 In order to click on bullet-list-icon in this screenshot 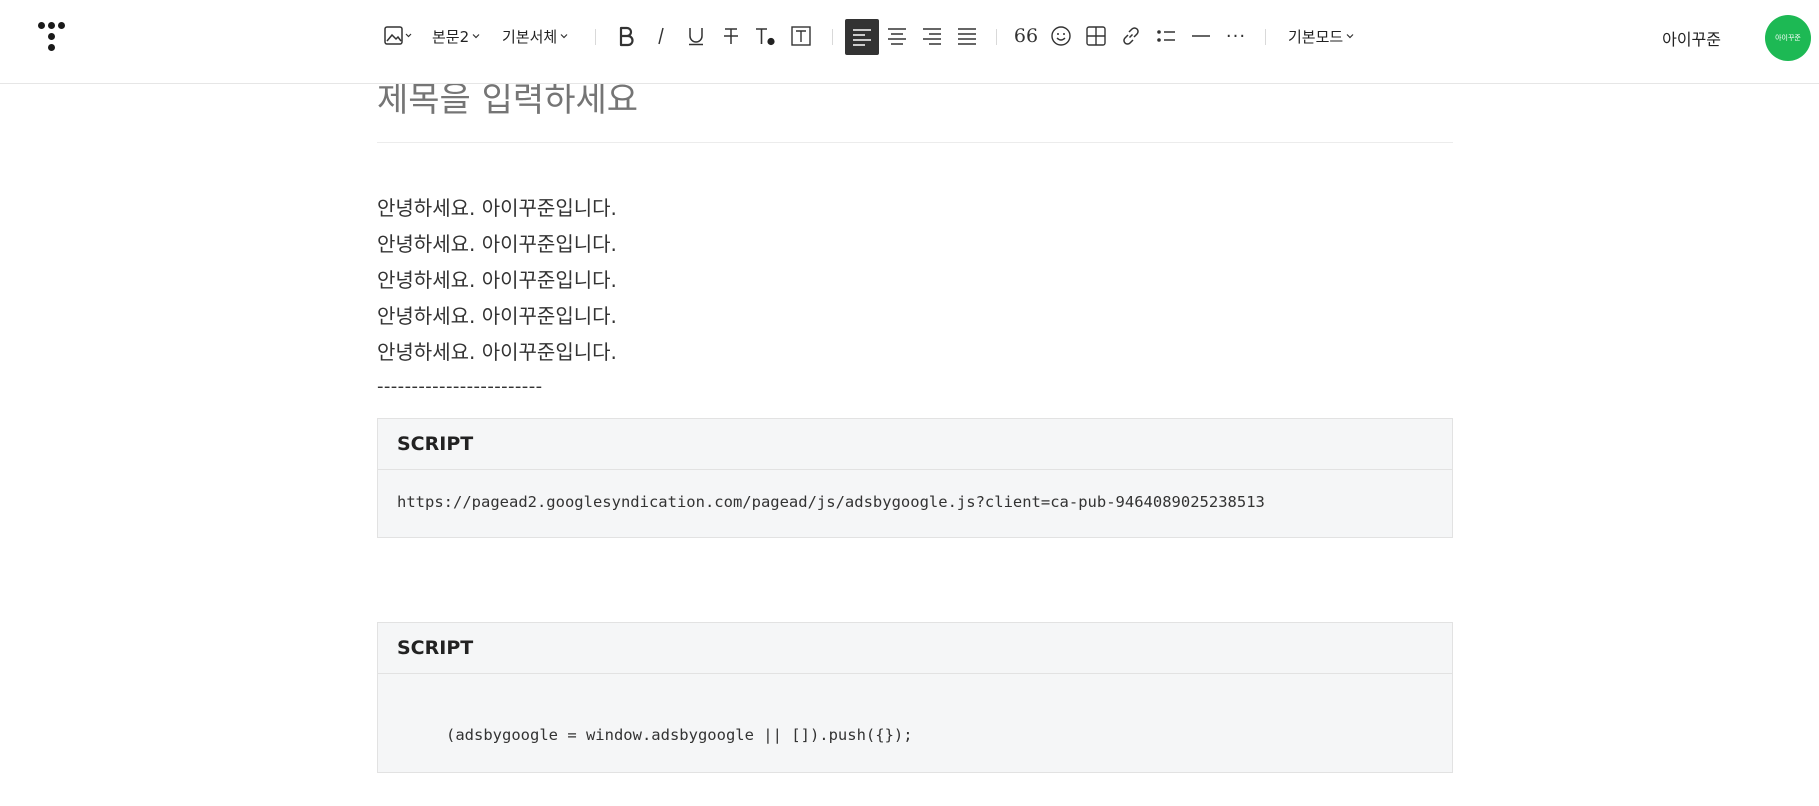, I will do `click(1166, 36)`.